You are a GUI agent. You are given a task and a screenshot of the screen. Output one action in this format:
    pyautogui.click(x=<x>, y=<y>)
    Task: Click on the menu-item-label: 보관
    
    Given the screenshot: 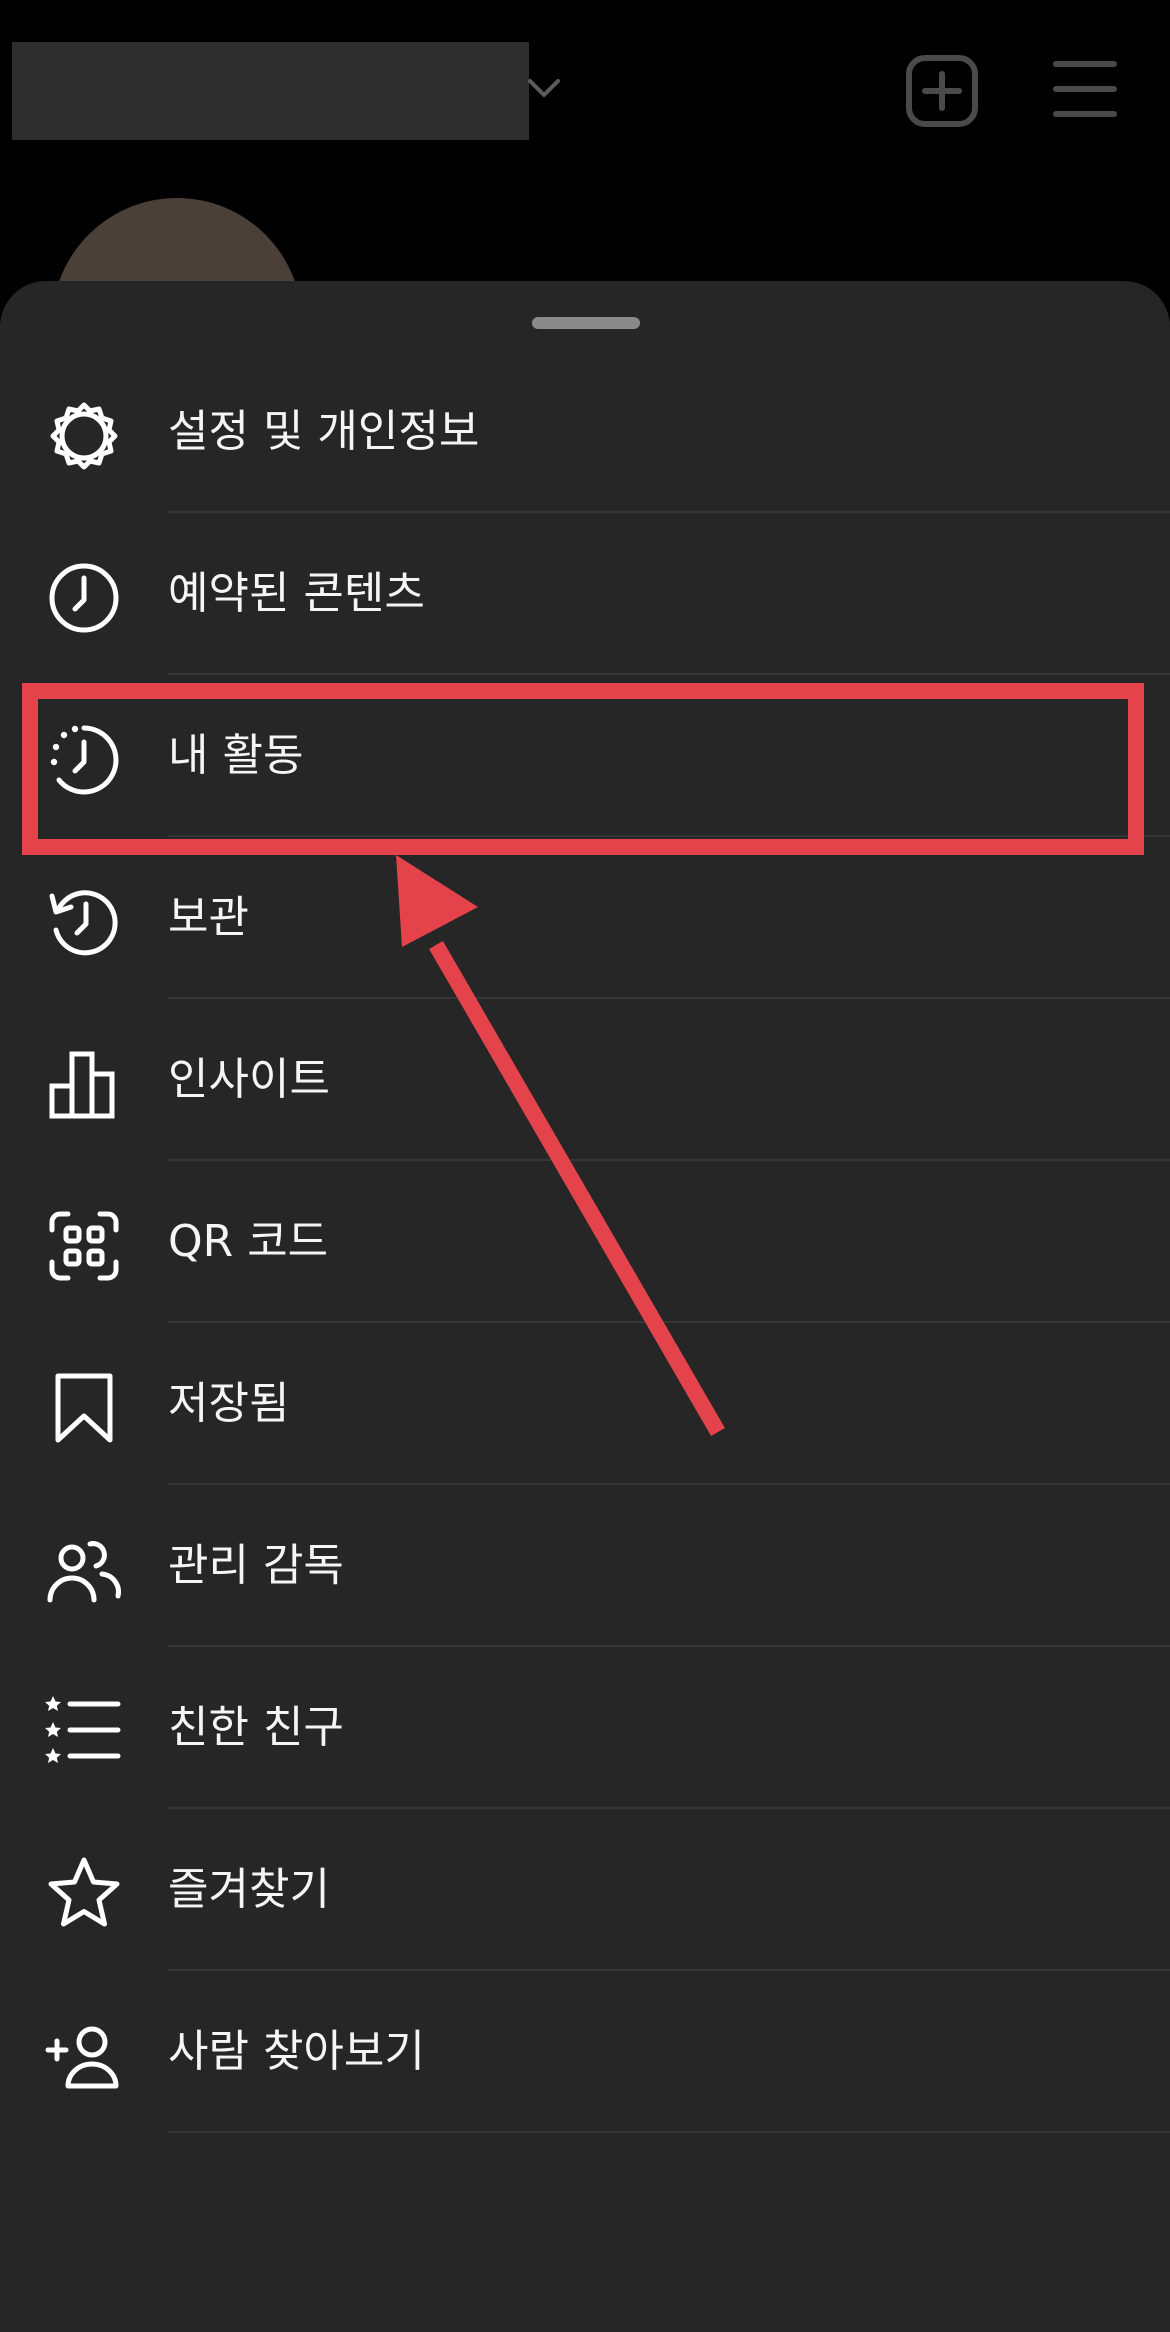 What is the action you would take?
    pyautogui.click(x=208, y=917)
    